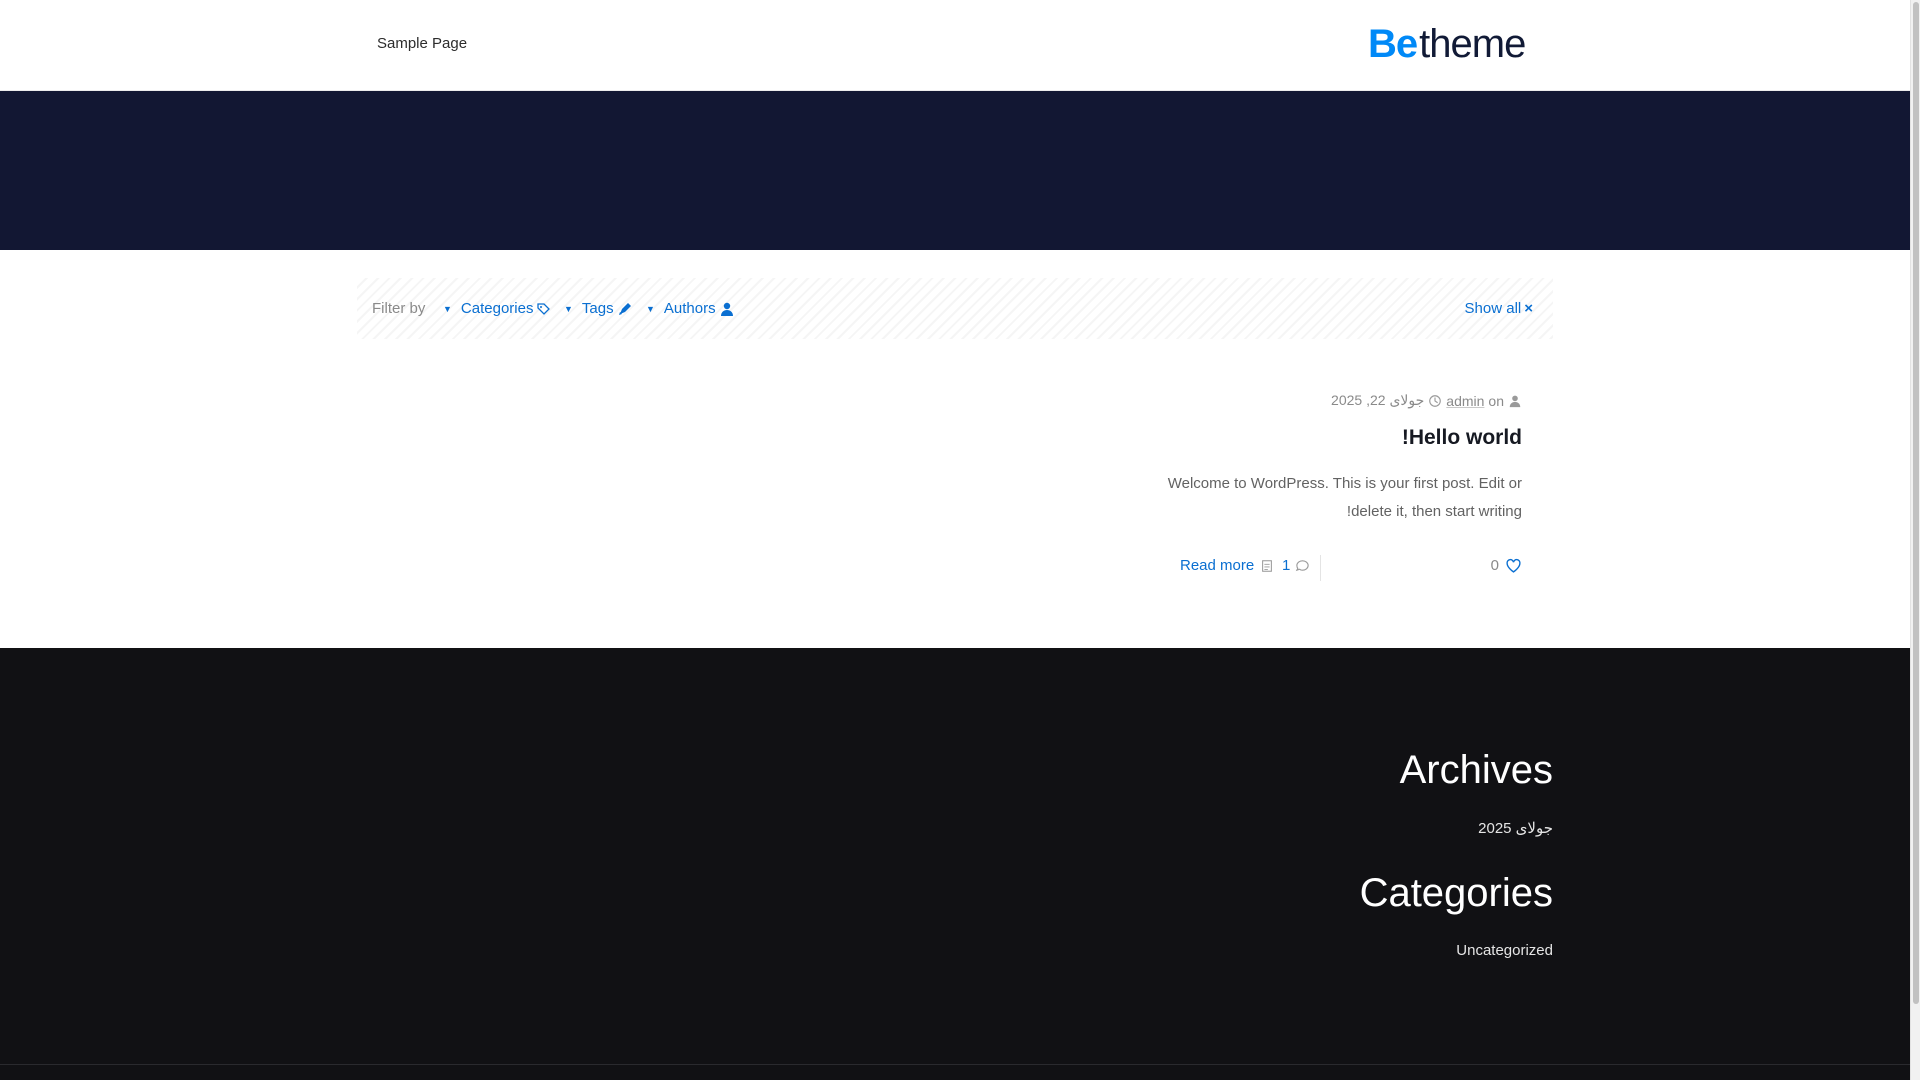 The image size is (1920, 1080). I want to click on document-icon, so click(1267, 565).